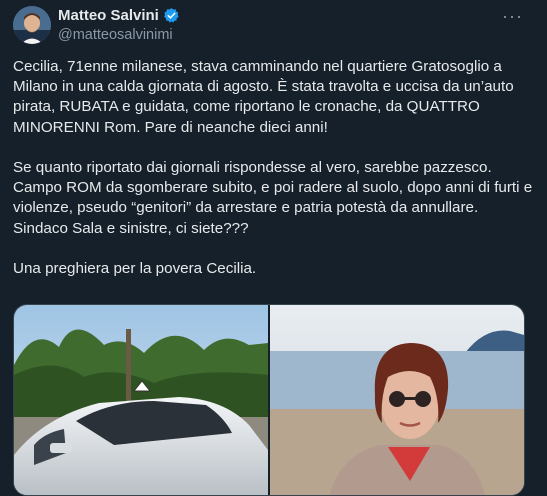 The height and width of the screenshot is (496, 547). What do you see at coordinates (32, 25) in the screenshot?
I see `avatar` at bounding box center [32, 25].